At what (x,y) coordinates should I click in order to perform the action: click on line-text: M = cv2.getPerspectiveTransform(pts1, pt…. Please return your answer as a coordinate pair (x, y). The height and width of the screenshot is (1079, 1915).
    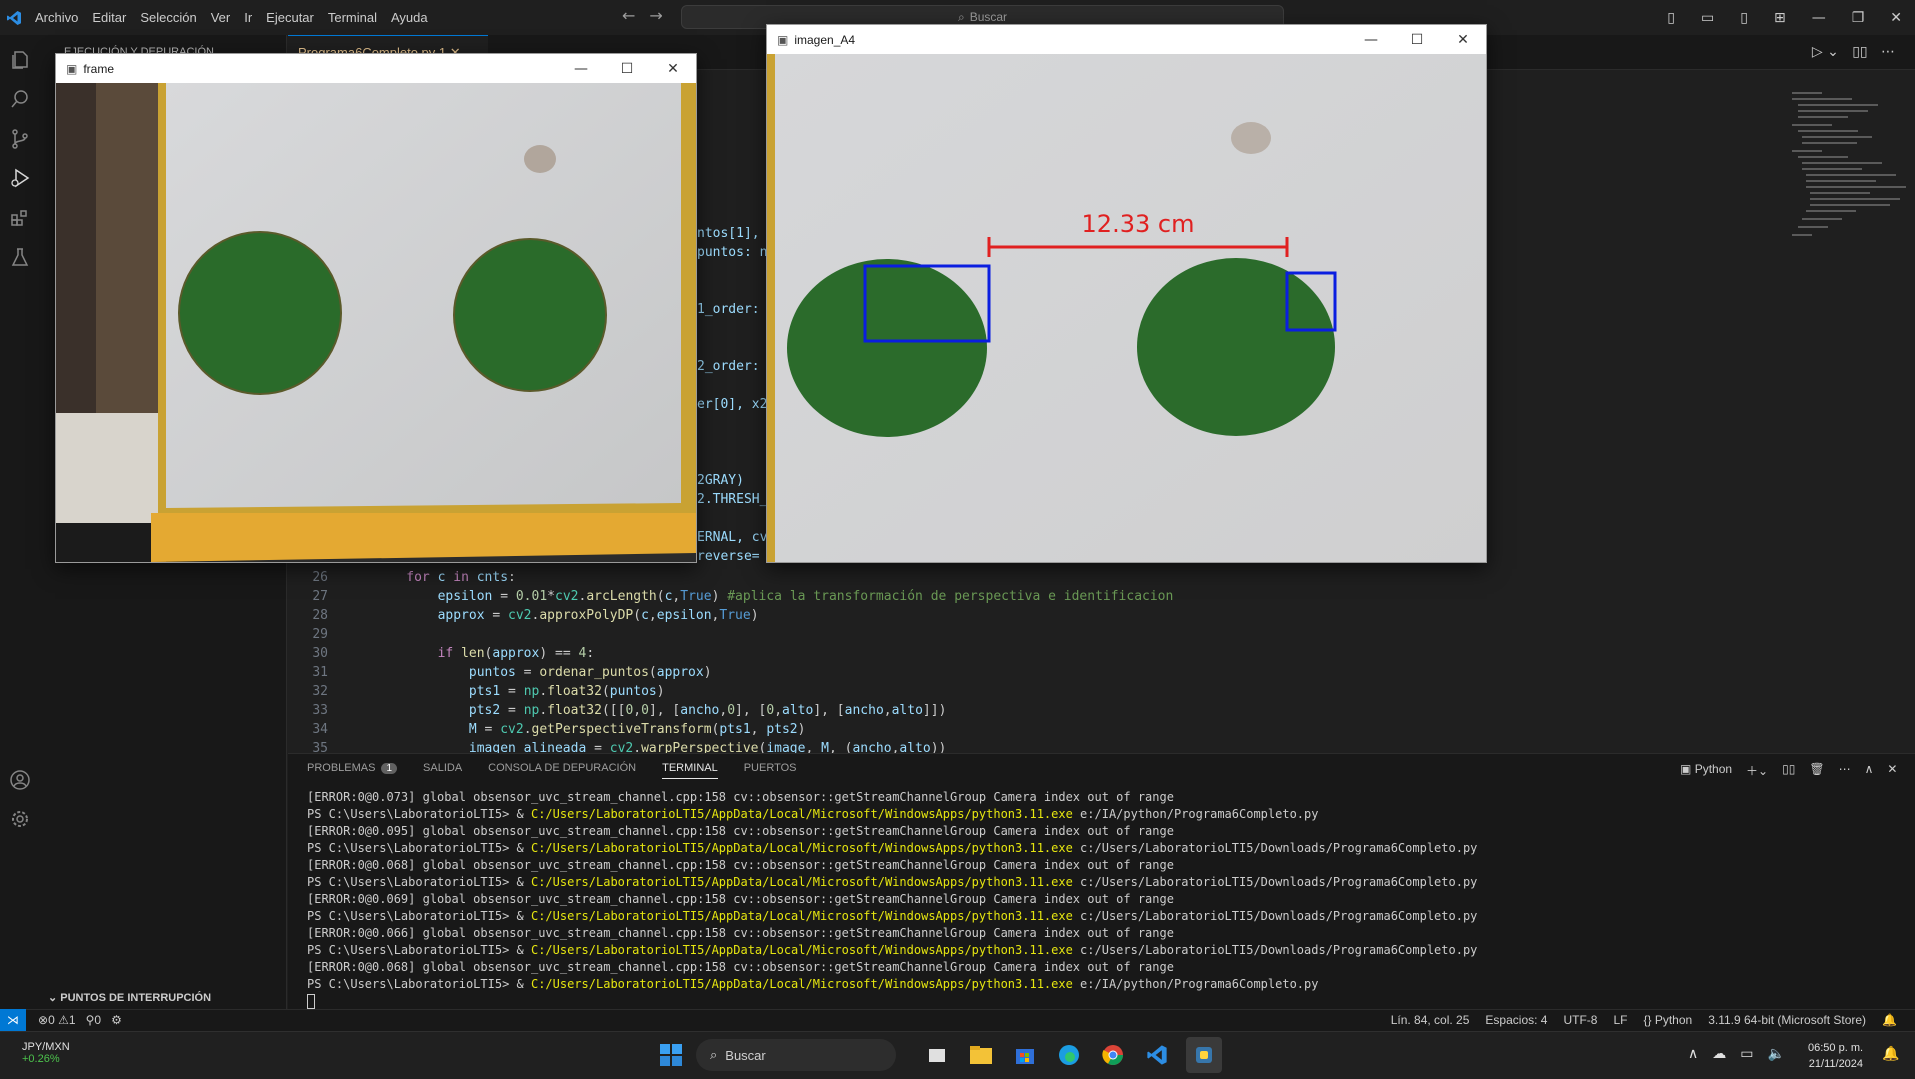
    Looking at the image, I should click on (637, 729).